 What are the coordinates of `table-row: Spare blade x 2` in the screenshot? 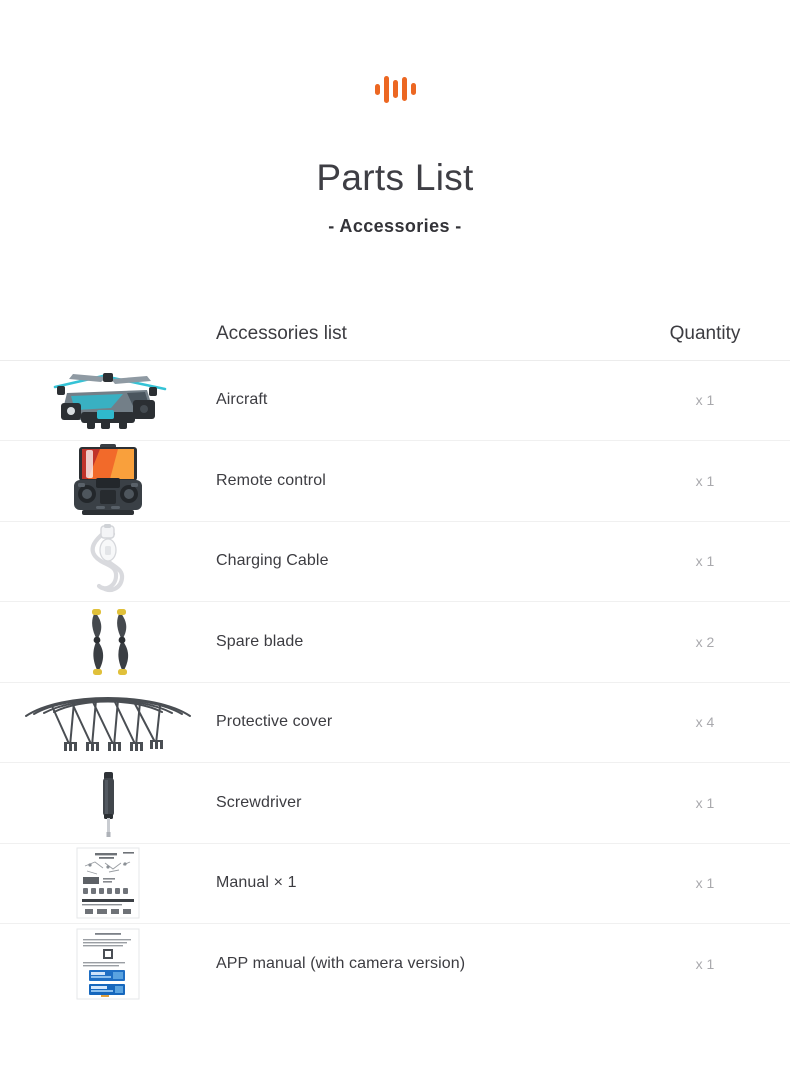 It's located at (395, 642).